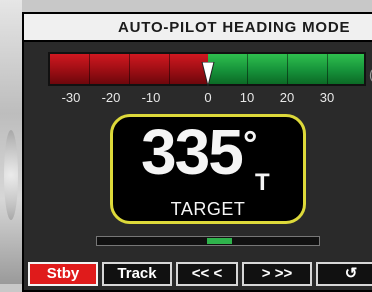  I want to click on starboard-deviation-zone, so click(286, 69).